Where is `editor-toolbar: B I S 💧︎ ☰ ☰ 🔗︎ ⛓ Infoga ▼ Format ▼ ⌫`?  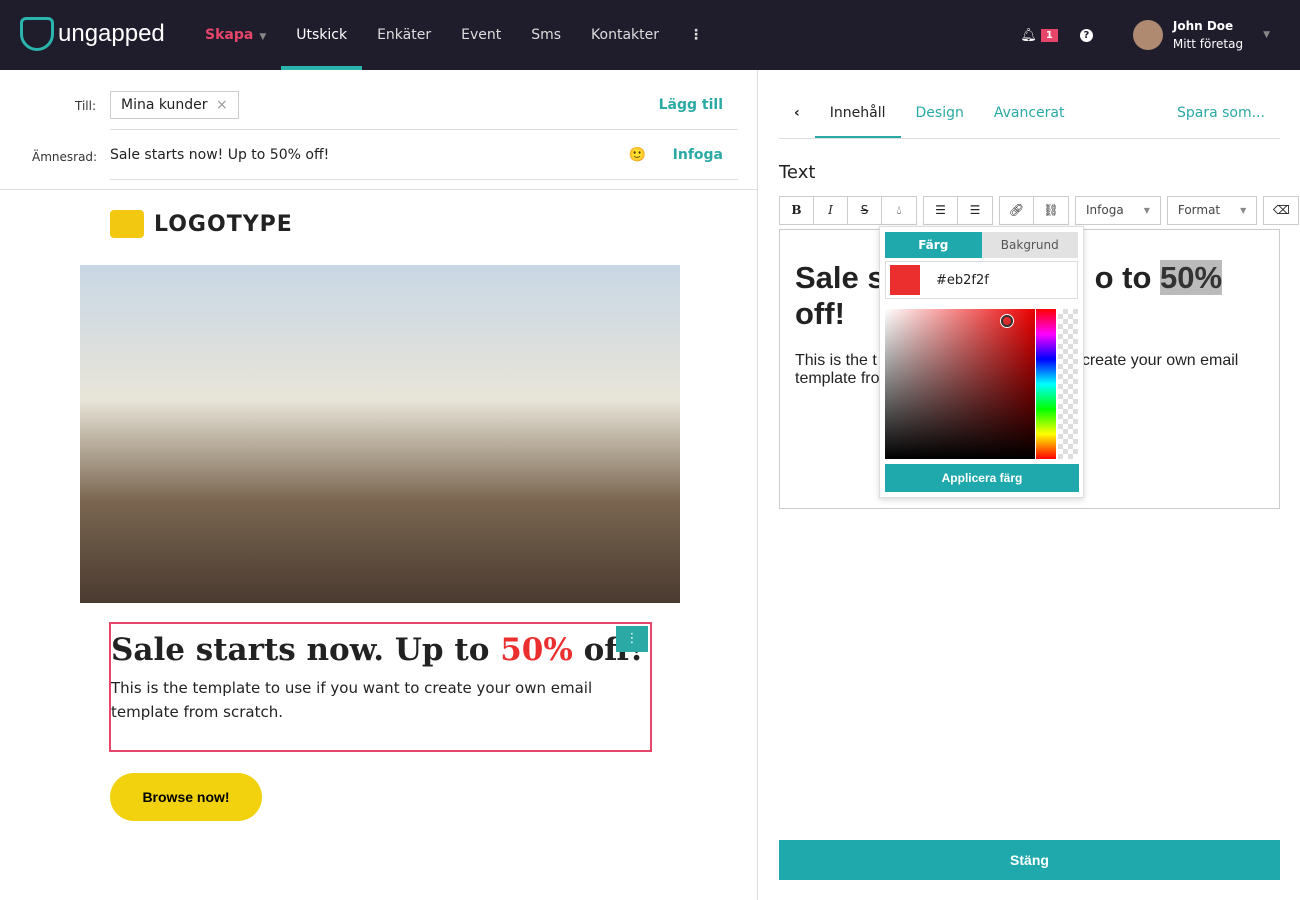 editor-toolbar: B I S 💧︎ ☰ ☰ 🔗︎ ⛓ Infoga ▼ Format ▼ ⌫ is located at coordinates (1039, 210).